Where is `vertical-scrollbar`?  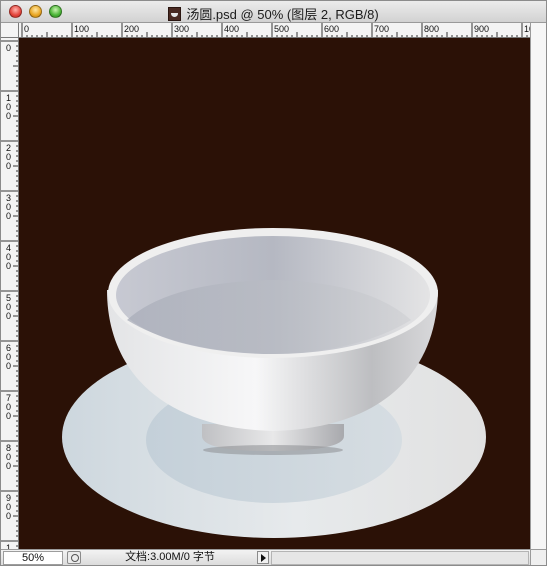 vertical-scrollbar is located at coordinates (538, 286).